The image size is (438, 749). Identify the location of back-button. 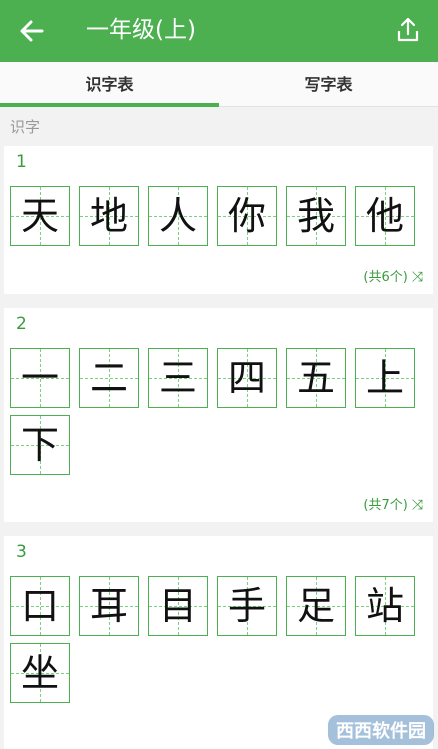
(32, 31).